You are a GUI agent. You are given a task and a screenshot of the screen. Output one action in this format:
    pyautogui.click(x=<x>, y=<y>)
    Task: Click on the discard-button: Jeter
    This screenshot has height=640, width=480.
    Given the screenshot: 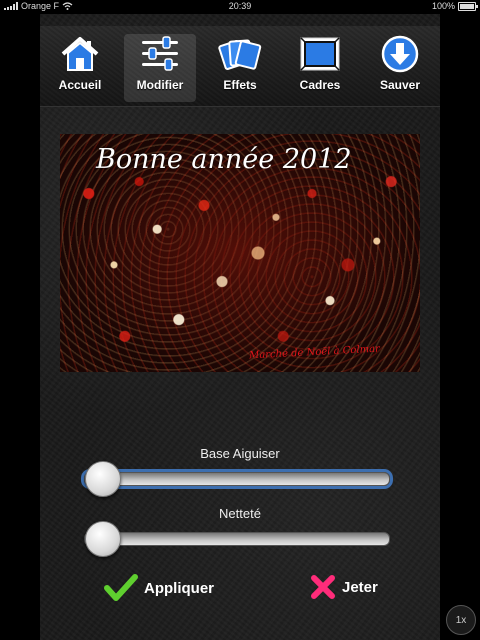 What is the action you would take?
    pyautogui.click(x=344, y=587)
    